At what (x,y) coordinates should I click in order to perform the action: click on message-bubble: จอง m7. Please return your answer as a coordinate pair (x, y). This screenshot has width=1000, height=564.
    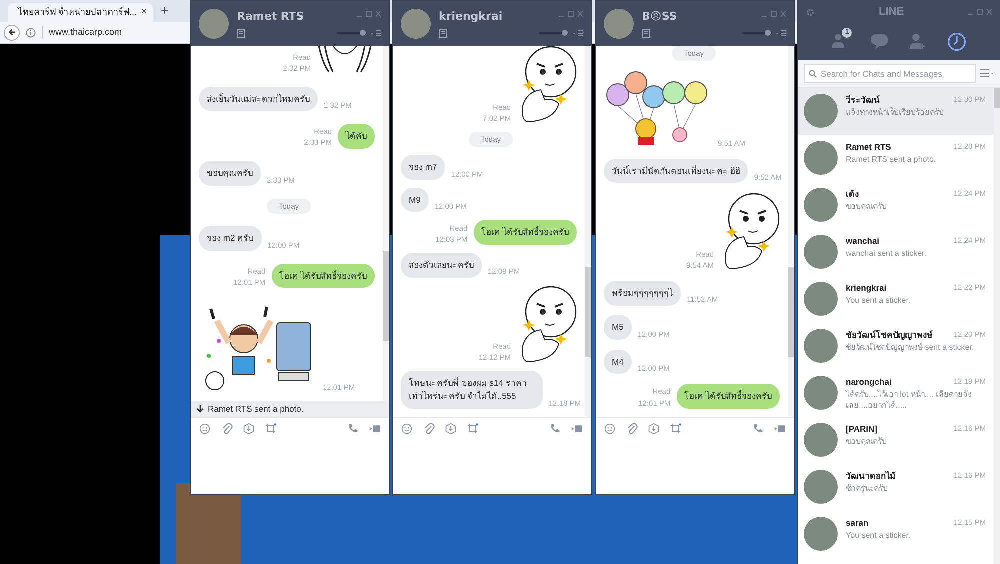
    Looking at the image, I should click on (423, 167).